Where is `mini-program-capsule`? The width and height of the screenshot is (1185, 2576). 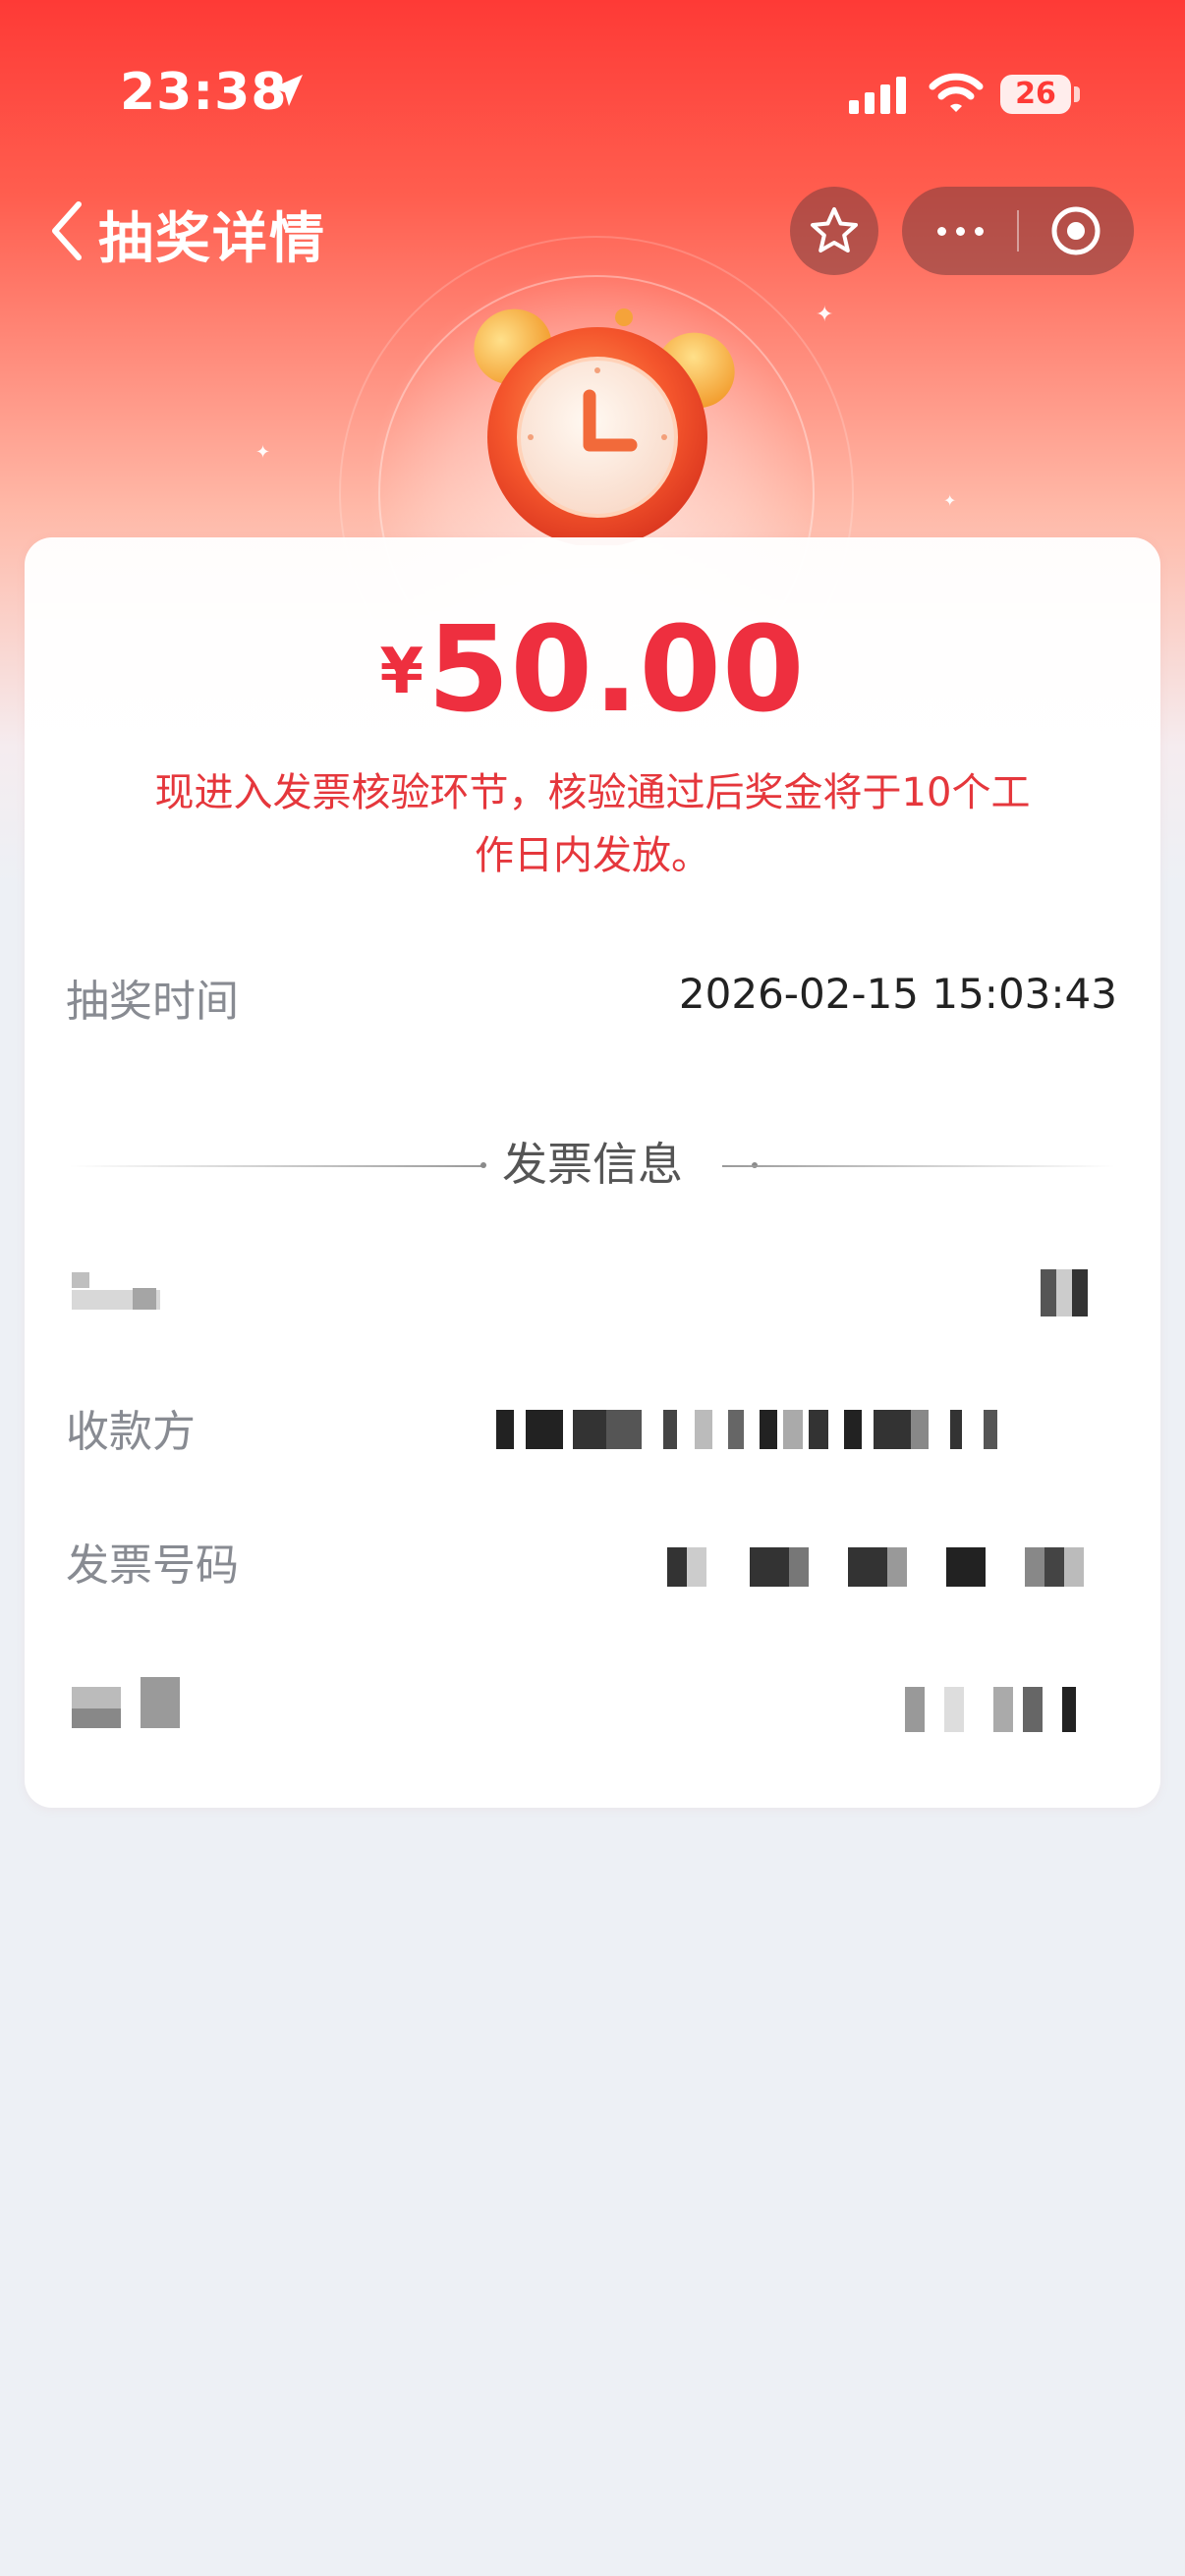
mini-program-capsule is located at coordinates (1018, 231).